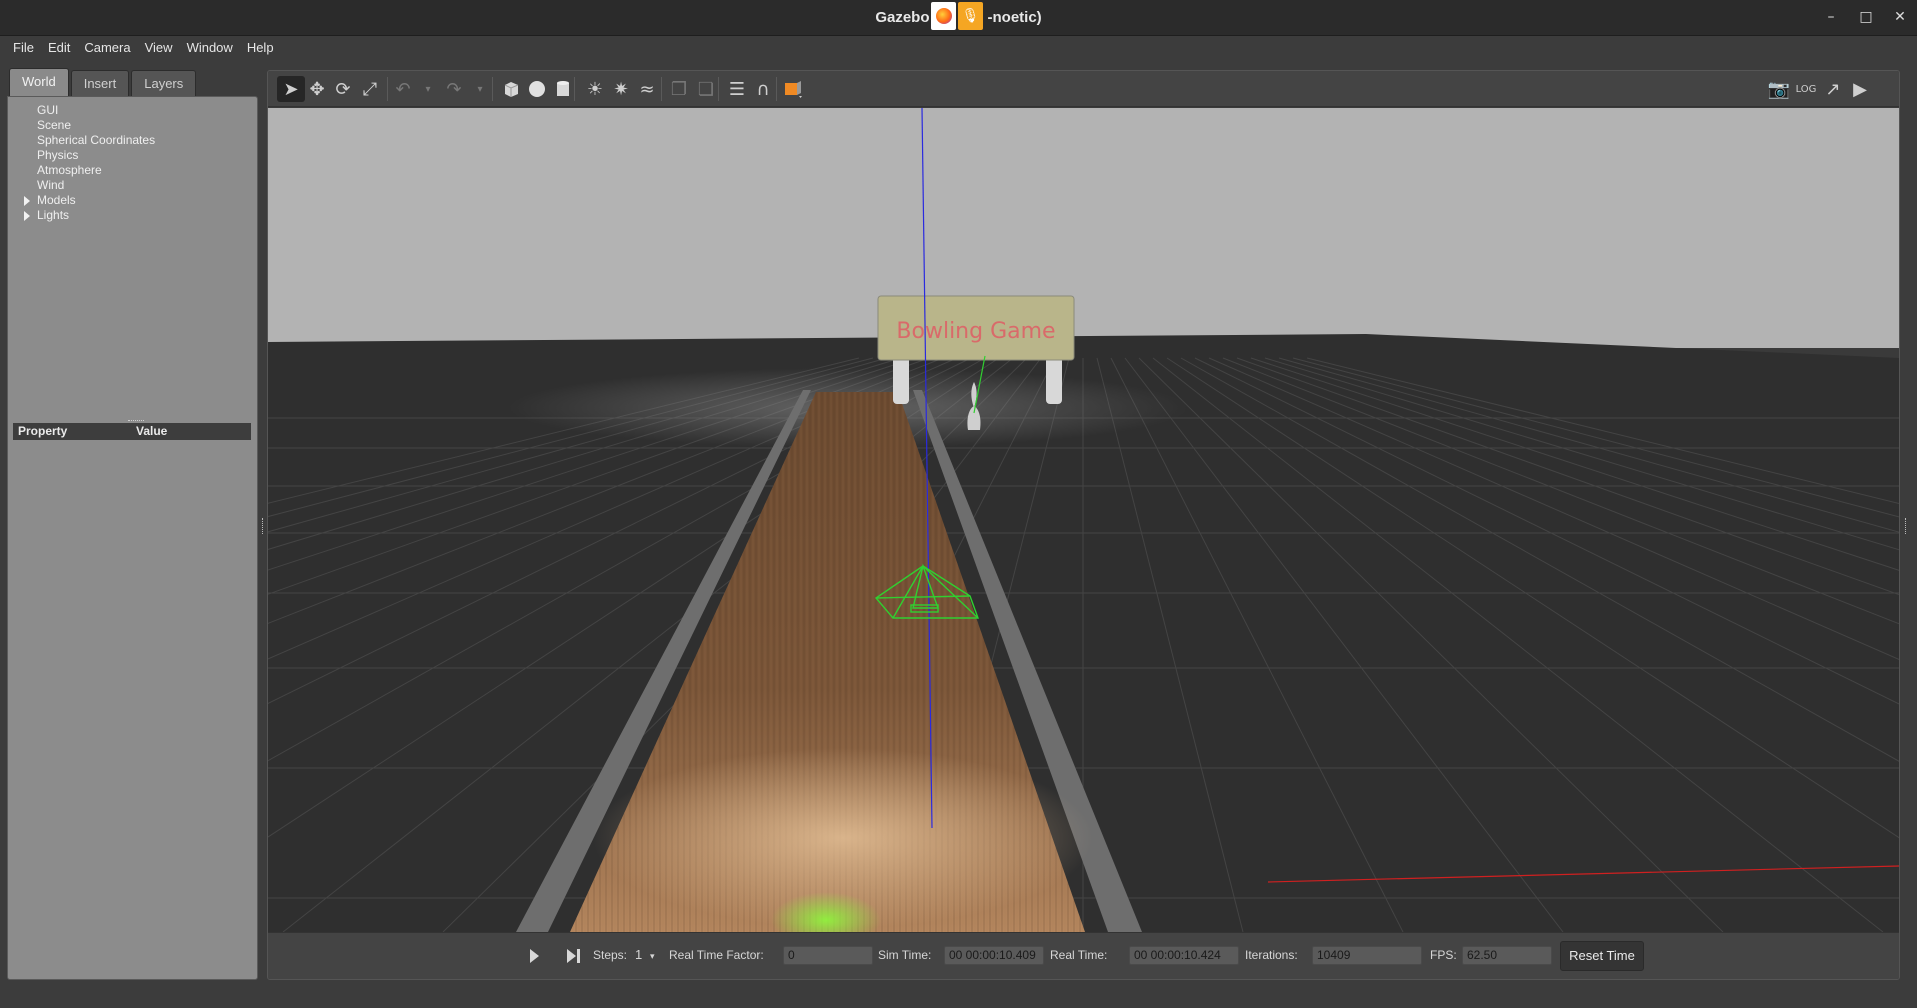 The height and width of the screenshot is (1008, 1917). I want to click on redo-history-chevron-icon: ▾, so click(480, 89).